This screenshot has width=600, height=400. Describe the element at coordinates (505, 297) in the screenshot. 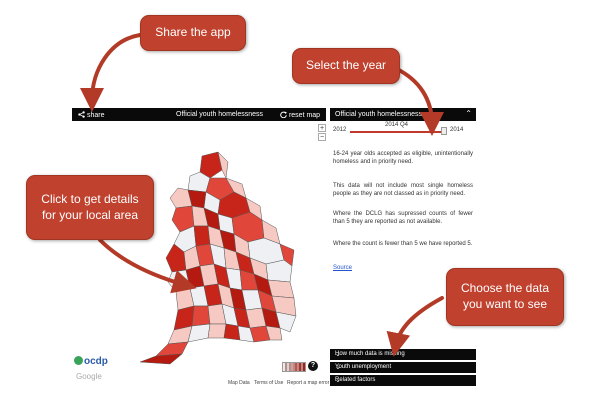

I see `callout-data: Choose the data you want to see` at that location.